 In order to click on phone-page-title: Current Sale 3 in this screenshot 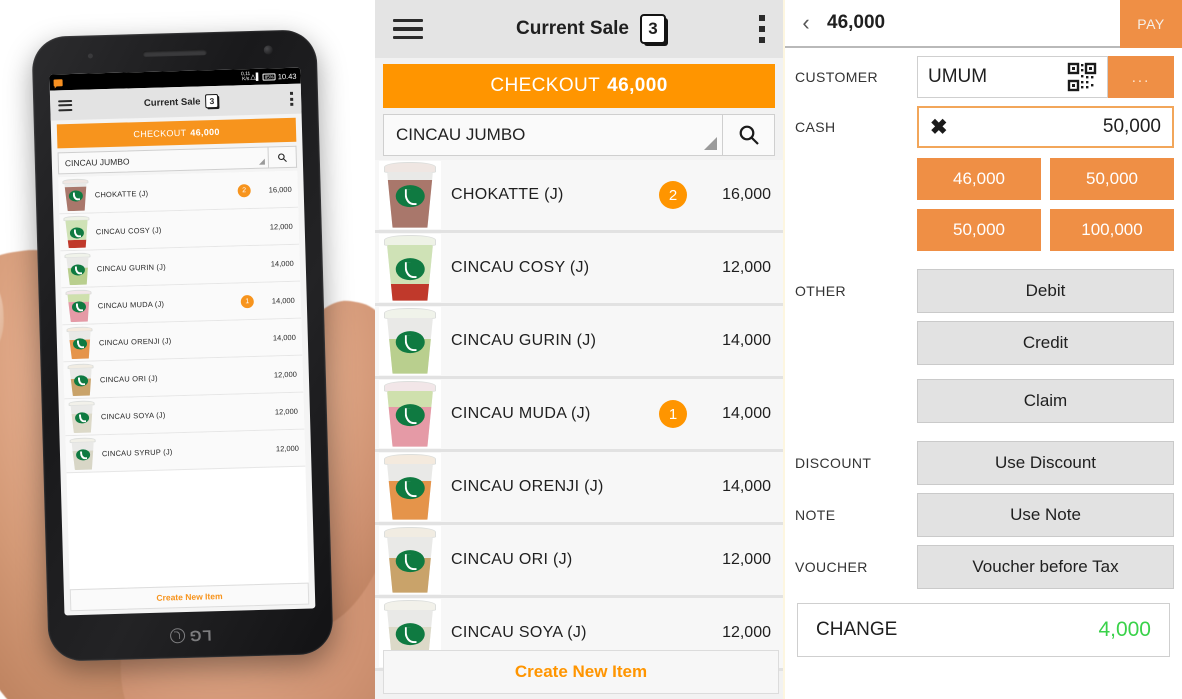, I will do `click(181, 102)`.